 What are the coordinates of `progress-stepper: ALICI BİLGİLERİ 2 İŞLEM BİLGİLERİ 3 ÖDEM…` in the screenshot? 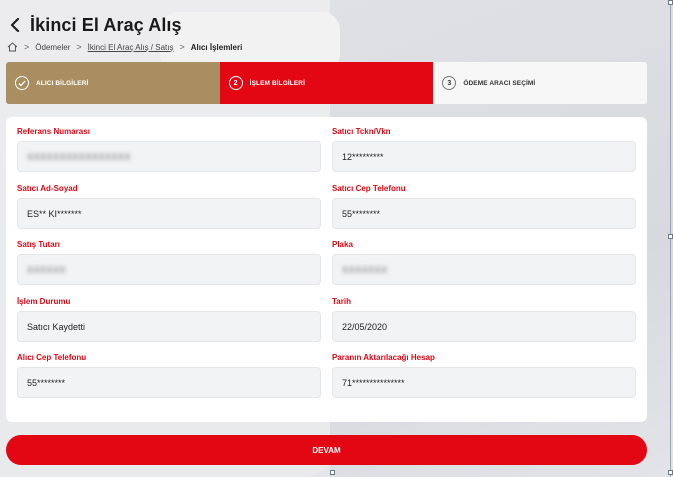 It's located at (326, 83).